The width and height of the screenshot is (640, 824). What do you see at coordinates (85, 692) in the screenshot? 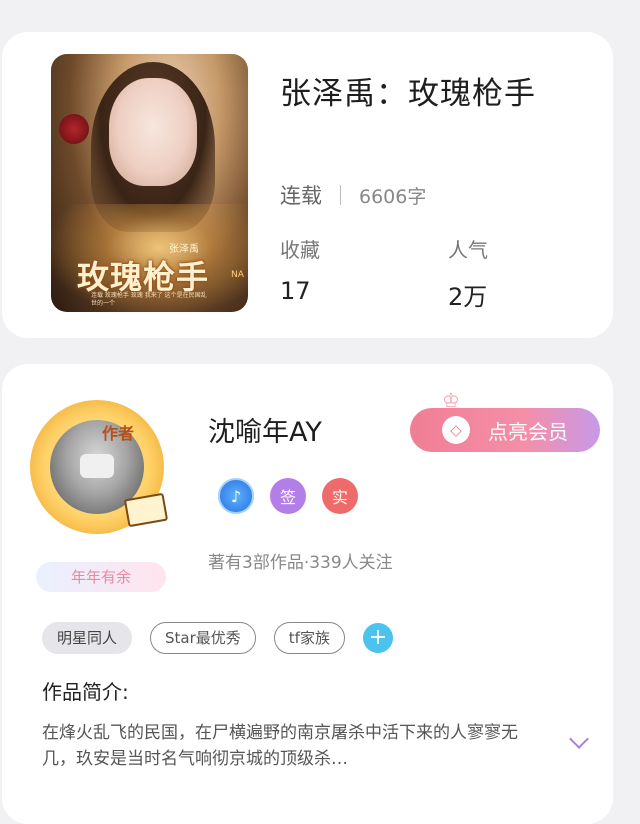
I see `intro-heading: 作品简介:` at bounding box center [85, 692].